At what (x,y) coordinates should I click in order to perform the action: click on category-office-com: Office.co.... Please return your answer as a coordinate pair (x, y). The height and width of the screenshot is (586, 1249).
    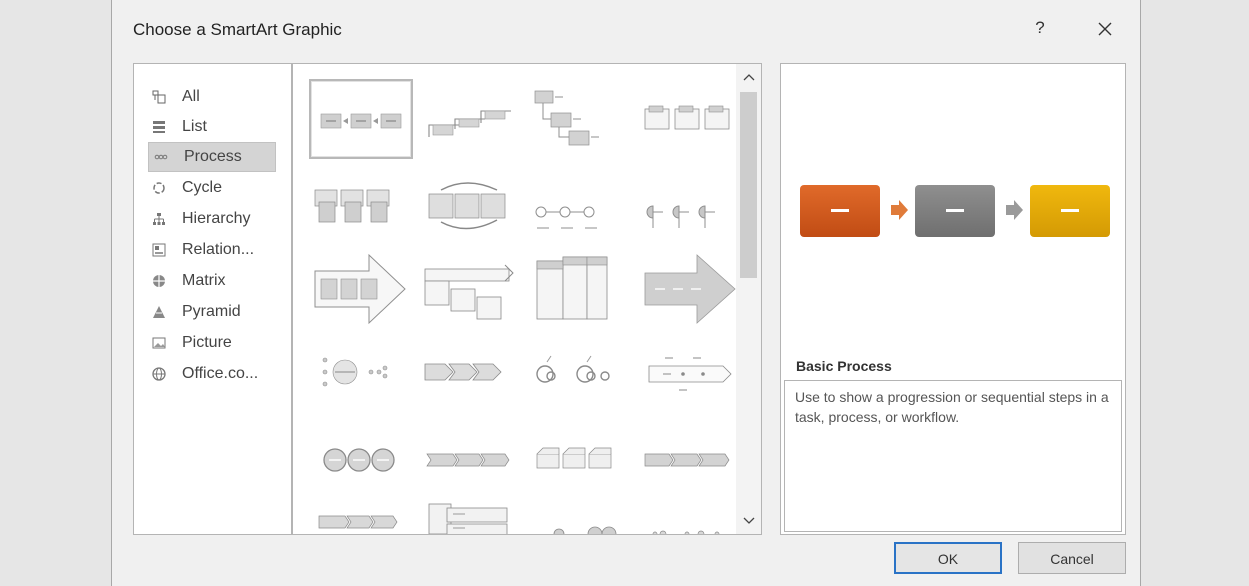
    Looking at the image, I should click on (212, 374).